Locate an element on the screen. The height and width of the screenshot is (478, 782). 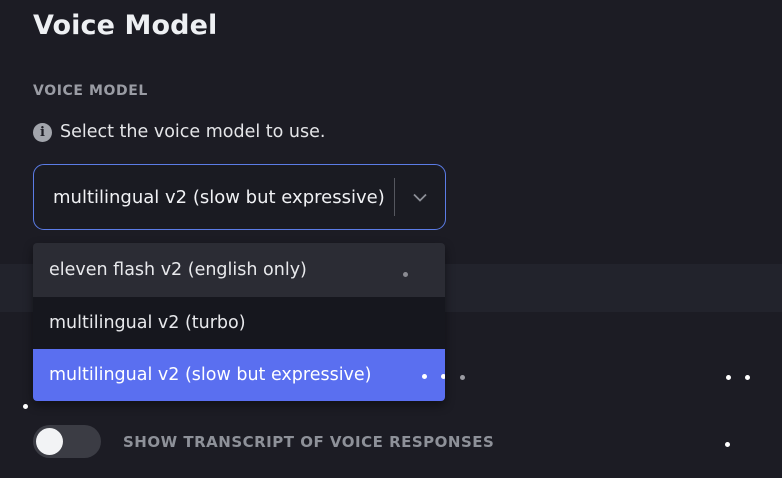
chevron-down-icon is located at coordinates (420, 197).